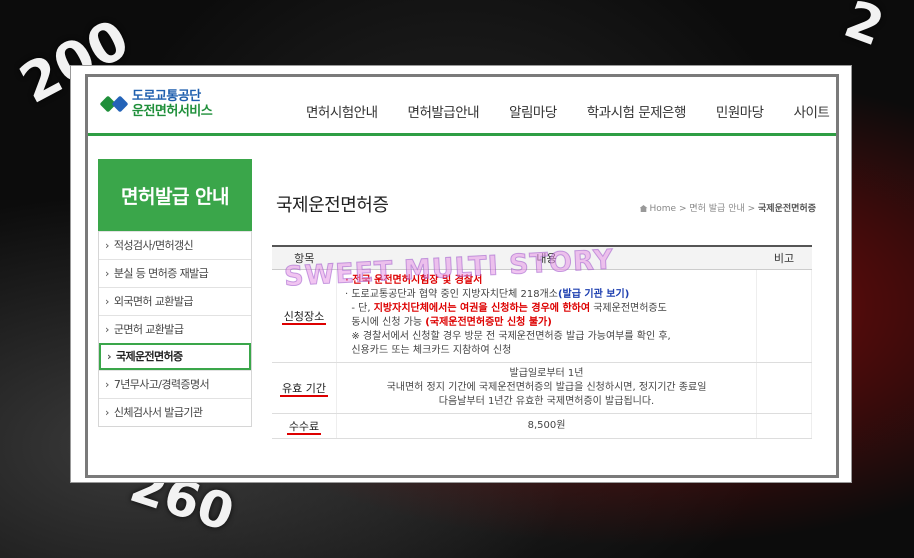  What do you see at coordinates (175, 301) in the screenshot?
I see `sidebar-item-foreign-exchange: › 외국면허 교환발급` at bounding box center [175, 301].